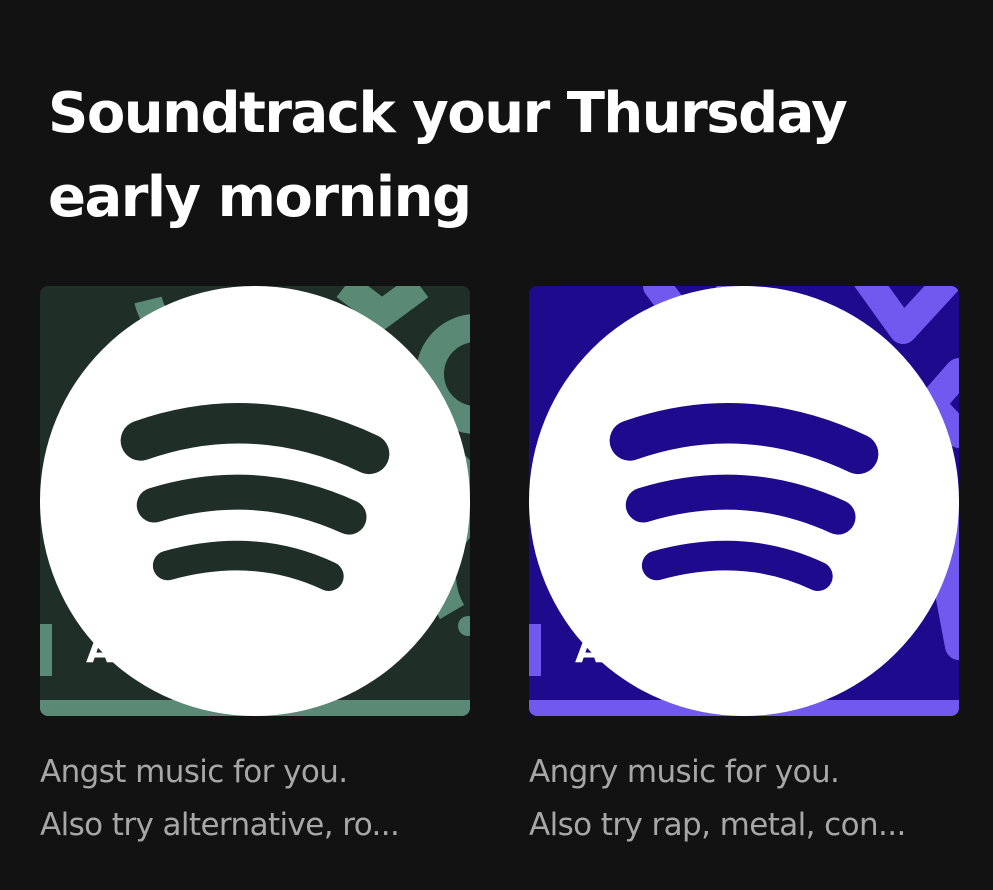 The height and width of the screenshot is (890, 993). What do you see at coordinates (260, 197) in the screenshot?
I see `section-title-line-2: early morning` at bounding box center [260, 197].